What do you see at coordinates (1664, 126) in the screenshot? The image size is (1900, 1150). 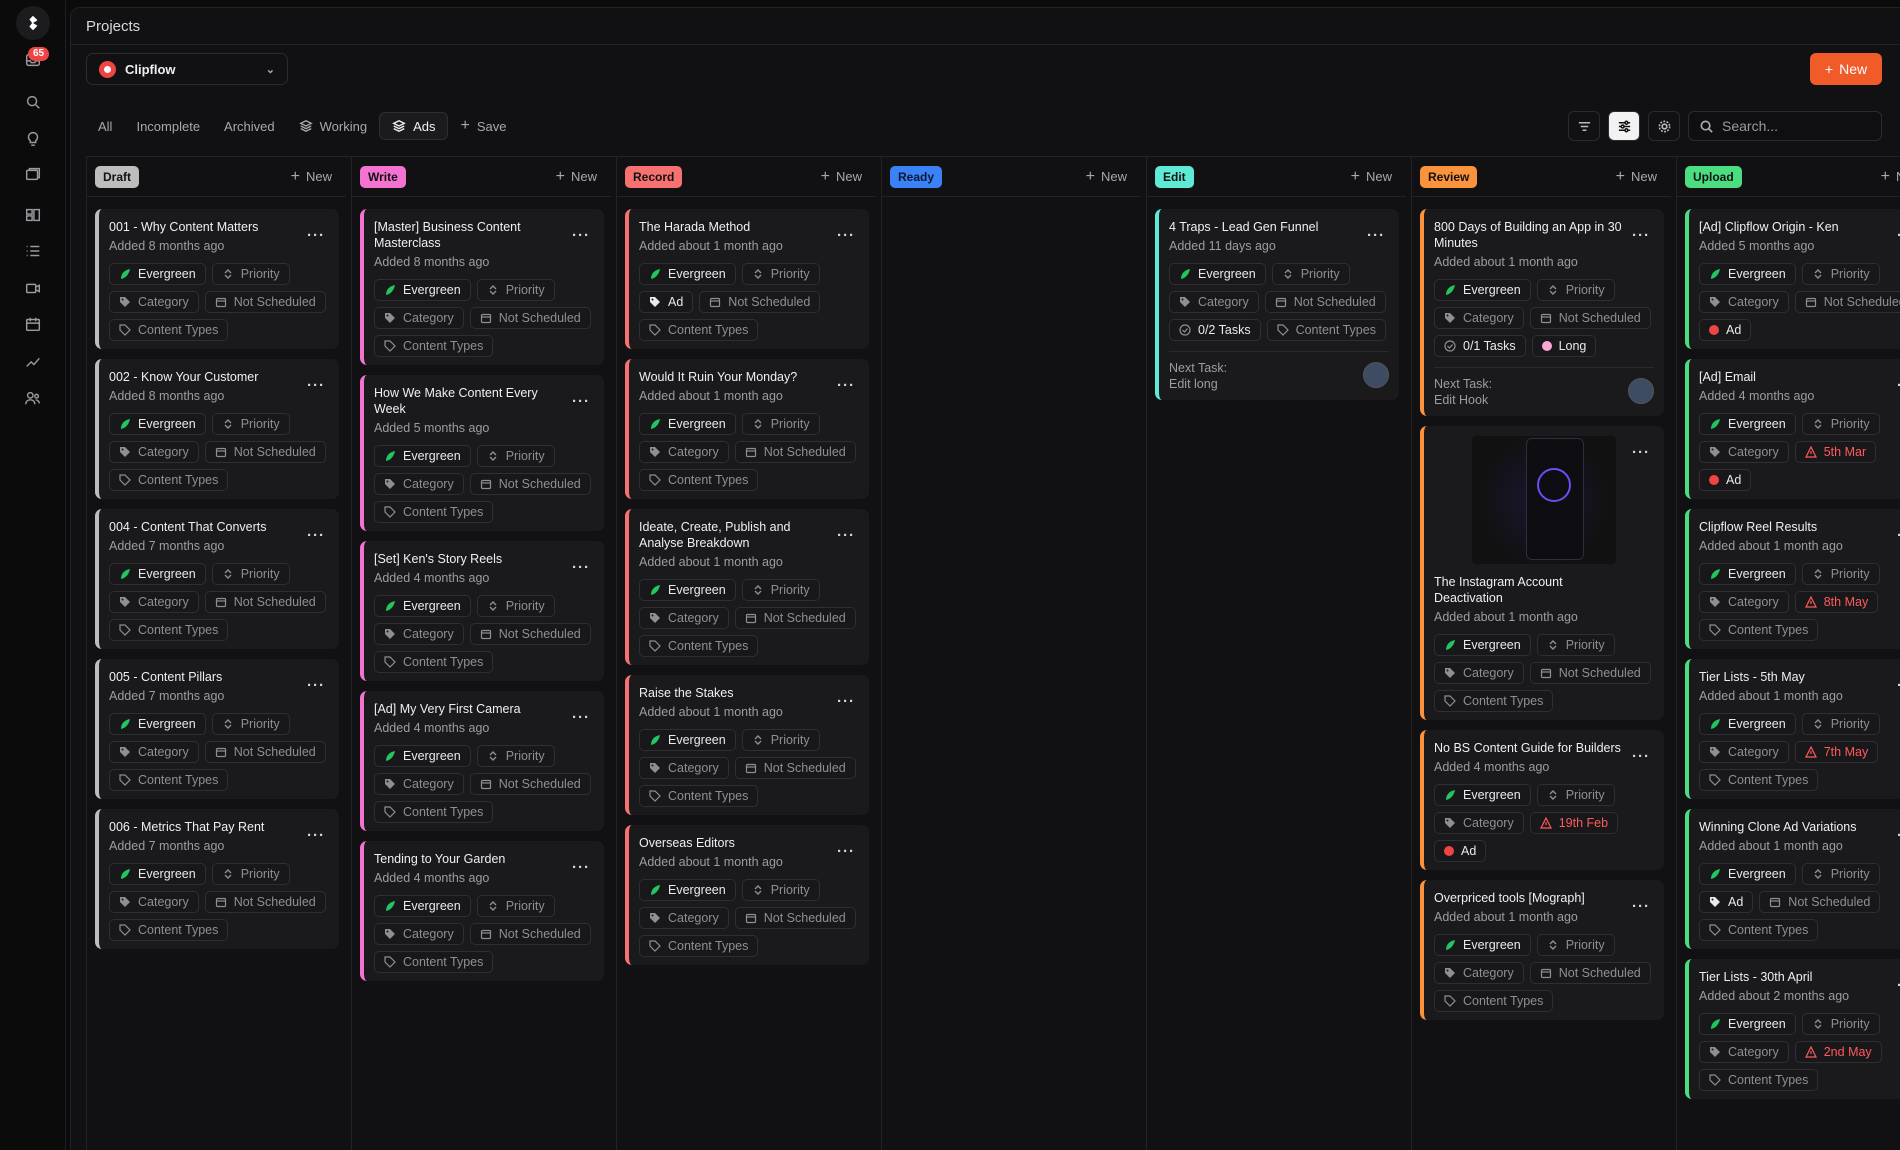 I see `settings-button` at bounding box center [1664, 126].